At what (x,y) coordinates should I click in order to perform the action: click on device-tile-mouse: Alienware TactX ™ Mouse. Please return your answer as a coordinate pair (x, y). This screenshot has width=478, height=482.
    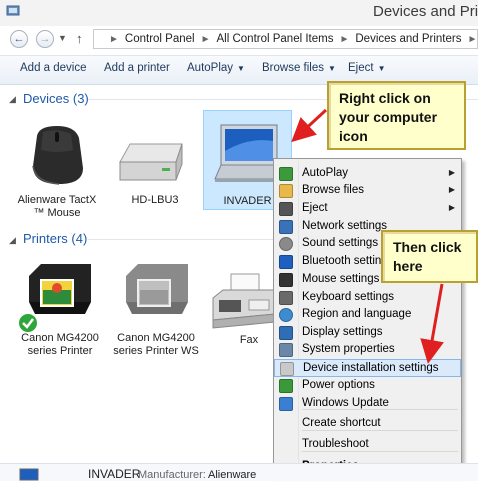
    Looking at the image, I should click on (57, 168).